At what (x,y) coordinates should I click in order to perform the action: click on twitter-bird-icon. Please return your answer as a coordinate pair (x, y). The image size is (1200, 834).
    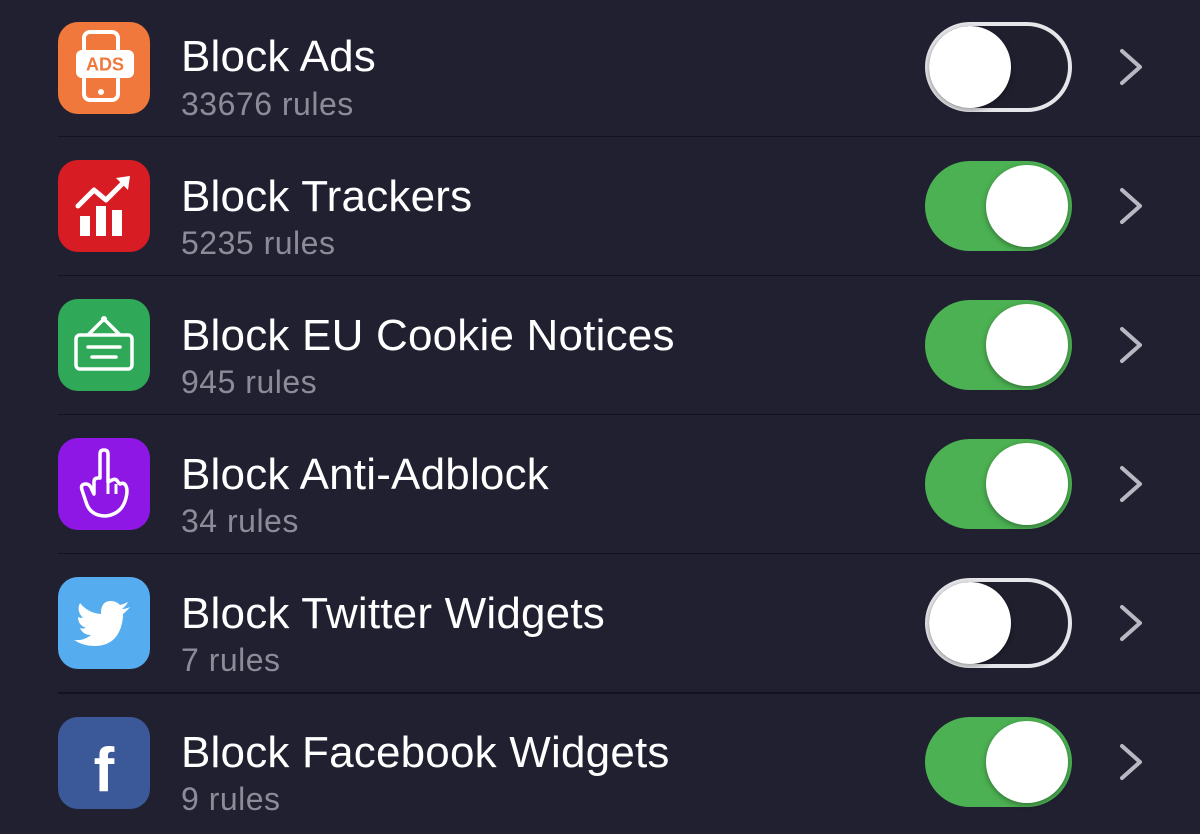
    Looking at the image, I should click on (104, 623).